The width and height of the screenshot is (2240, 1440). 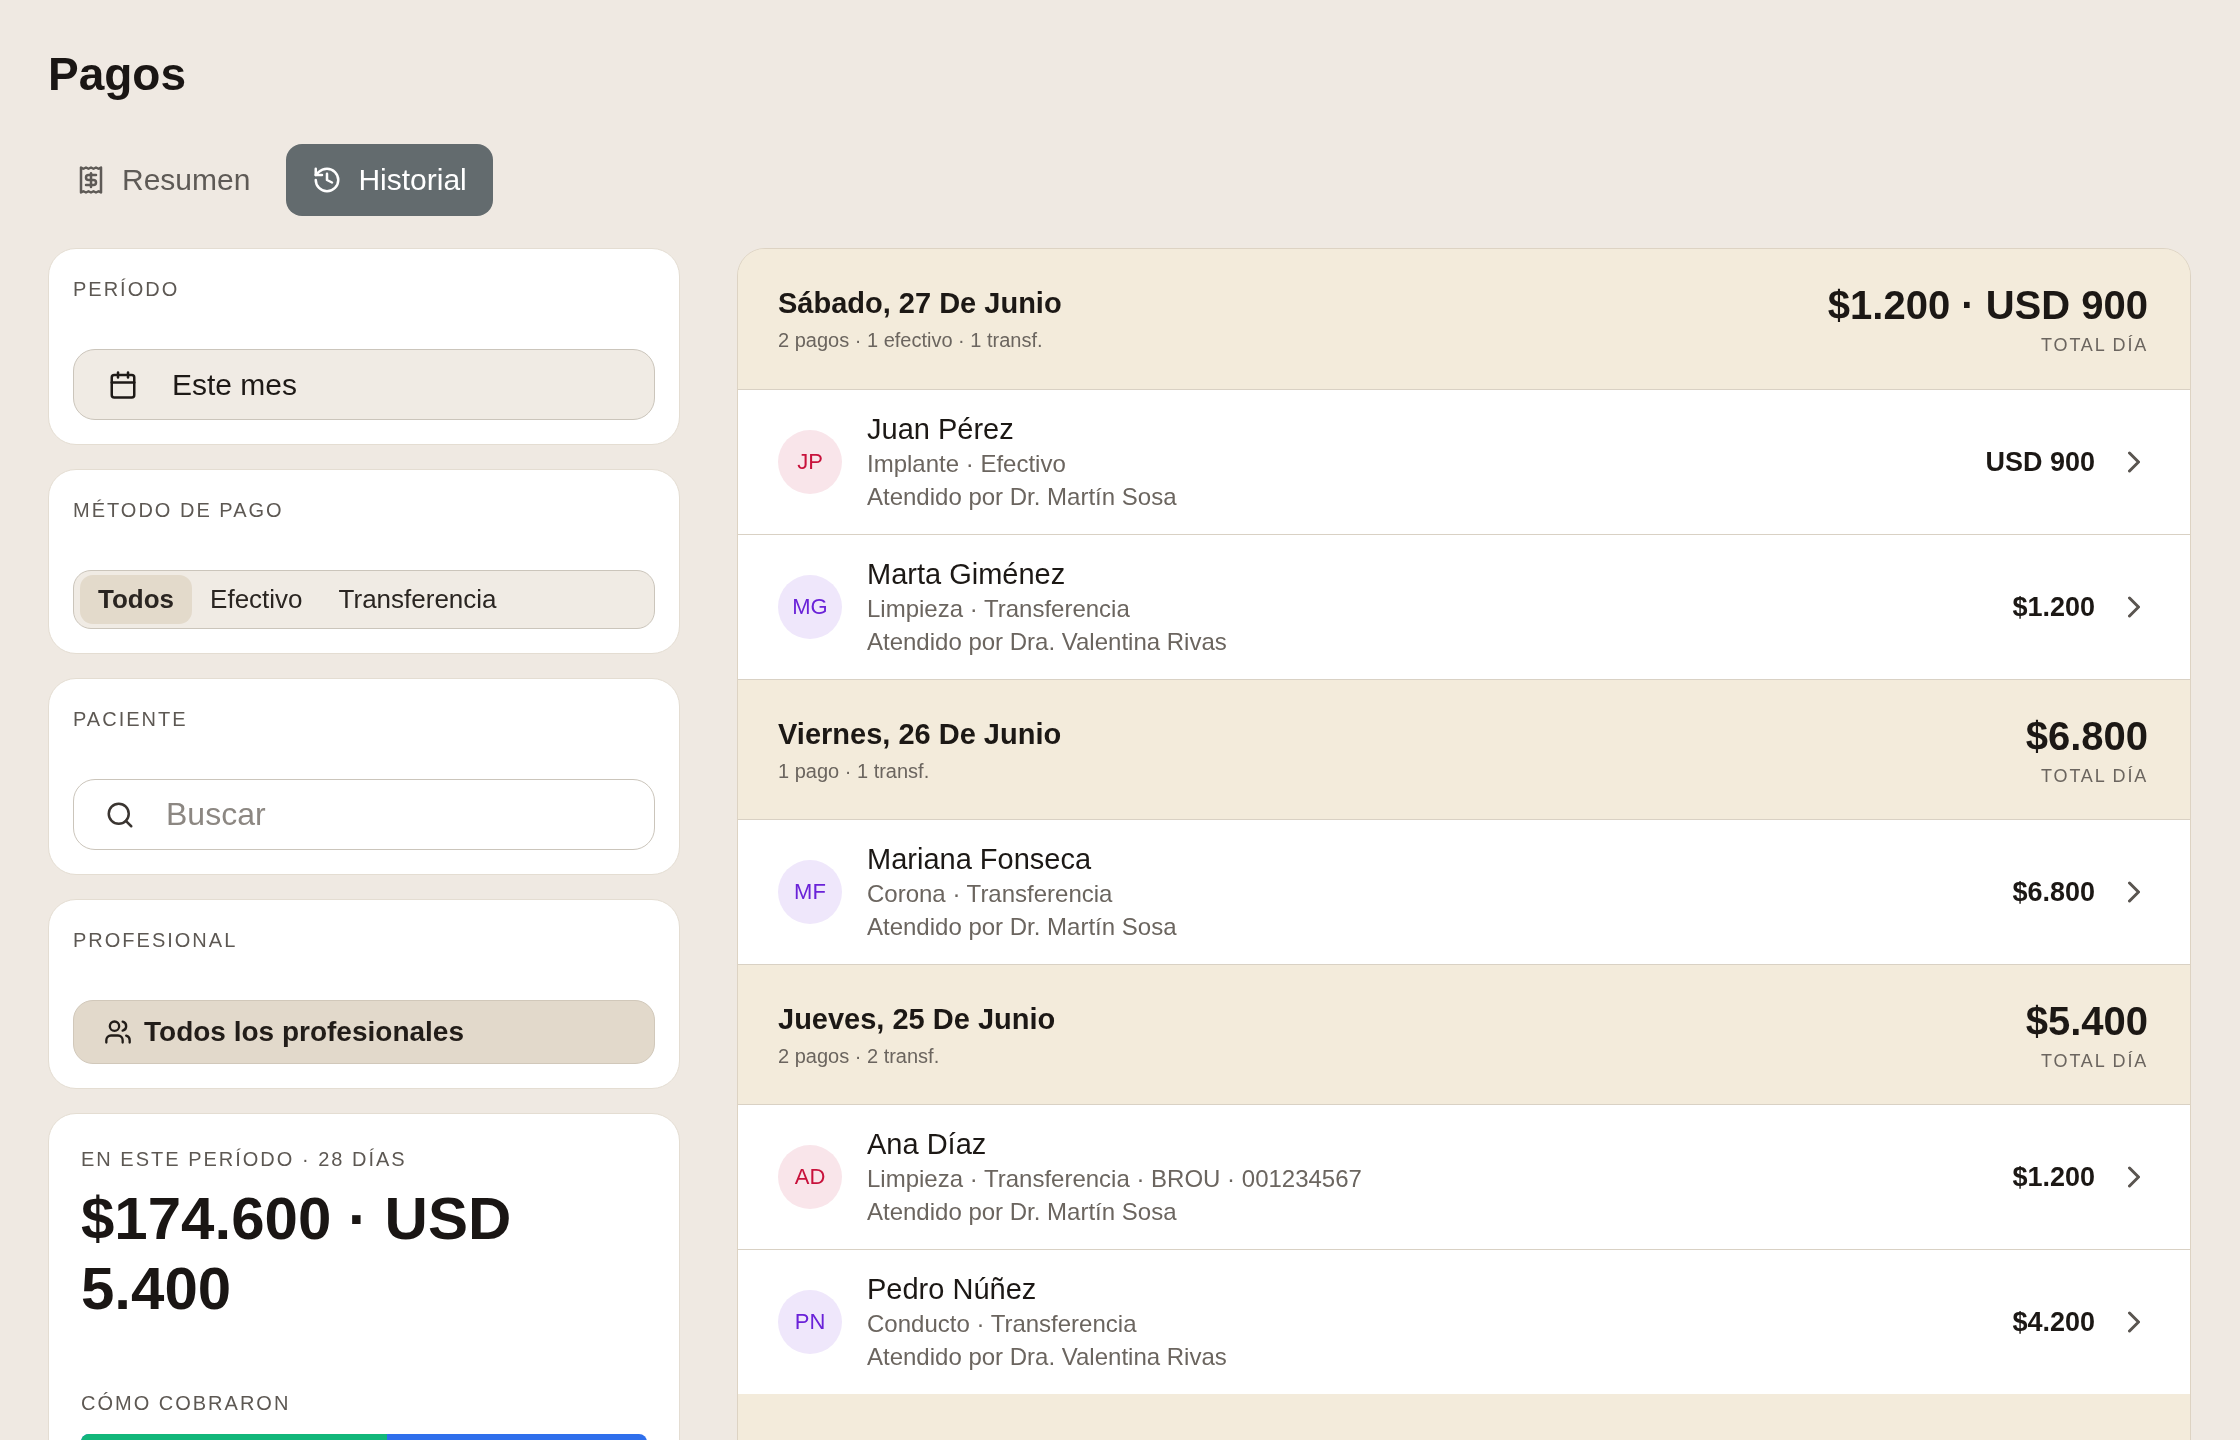 What do you see at coordinates (186, 1403) in the screenshot?
I see `section-label: CÓMO COBRARON` at bounding box center [186, 1403].